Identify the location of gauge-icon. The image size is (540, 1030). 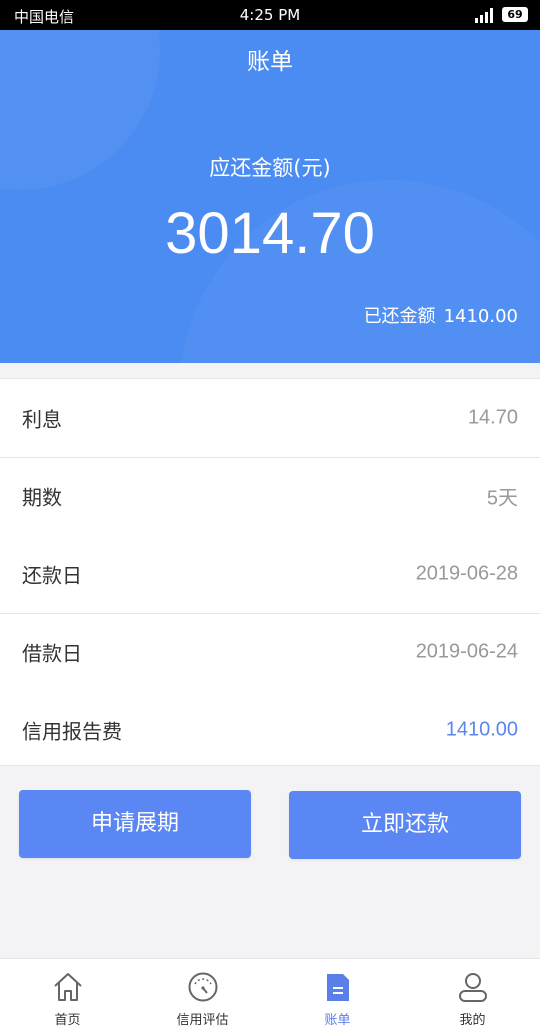
(202, 987).